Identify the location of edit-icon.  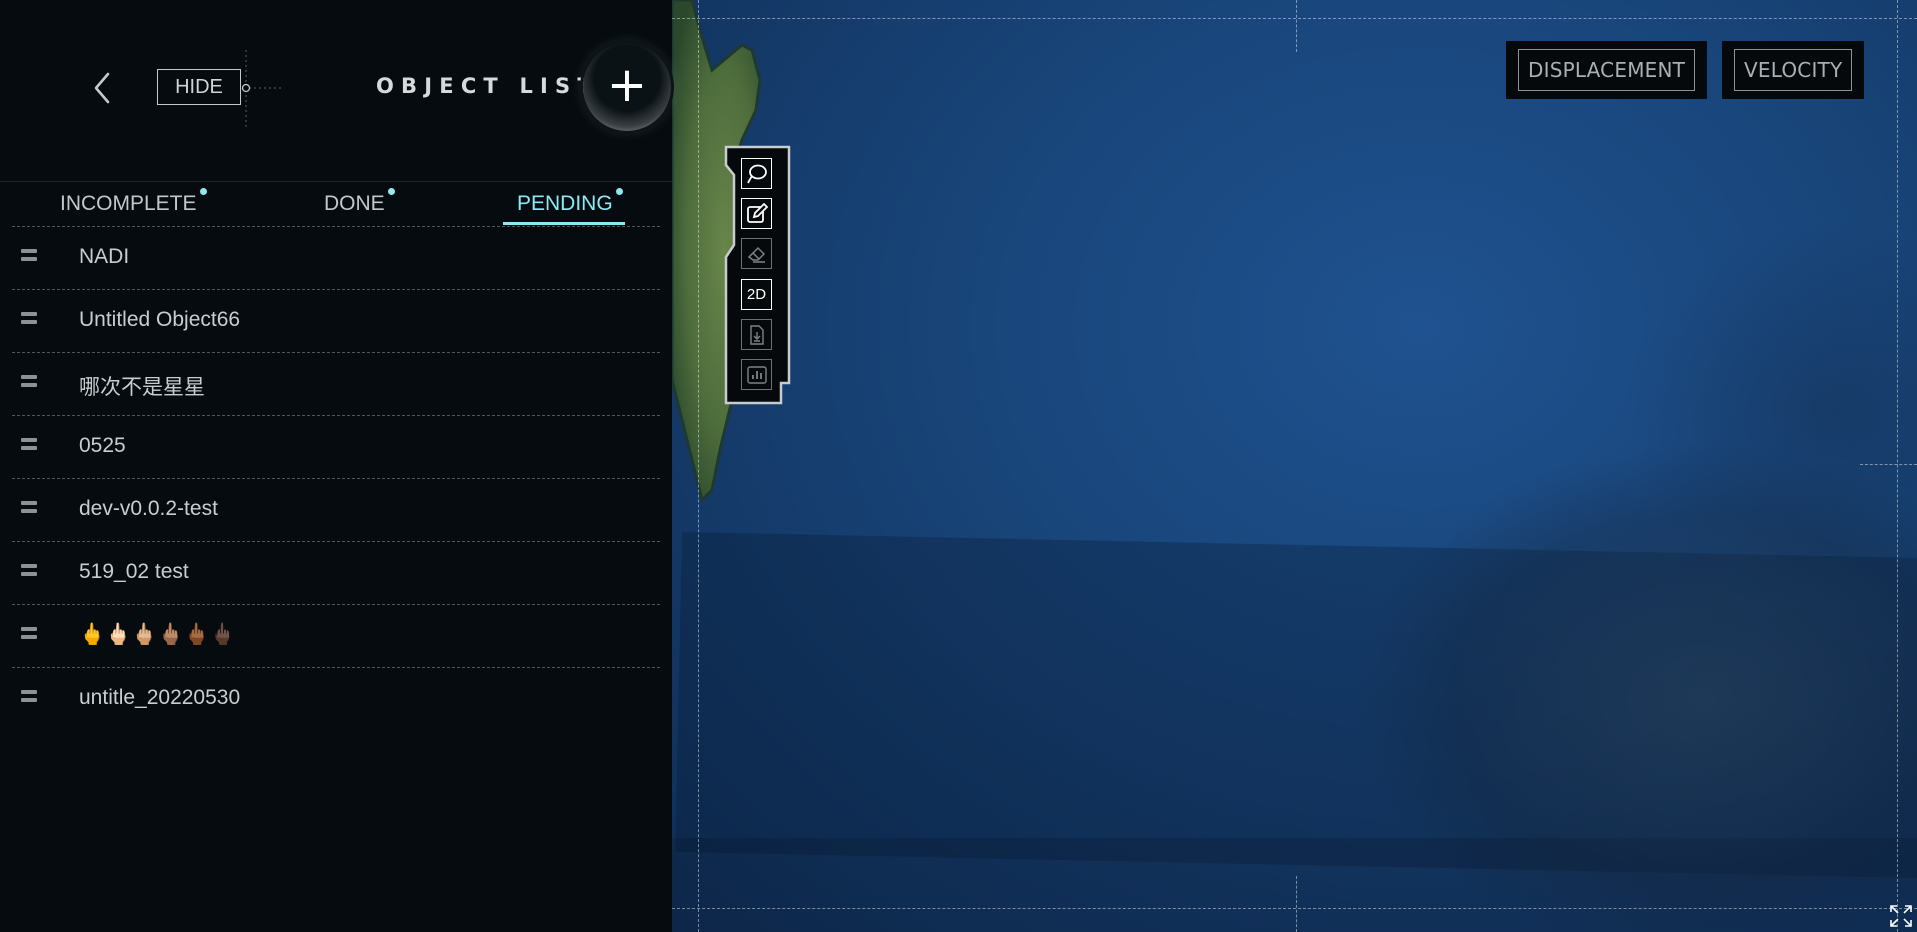
(757, 212).